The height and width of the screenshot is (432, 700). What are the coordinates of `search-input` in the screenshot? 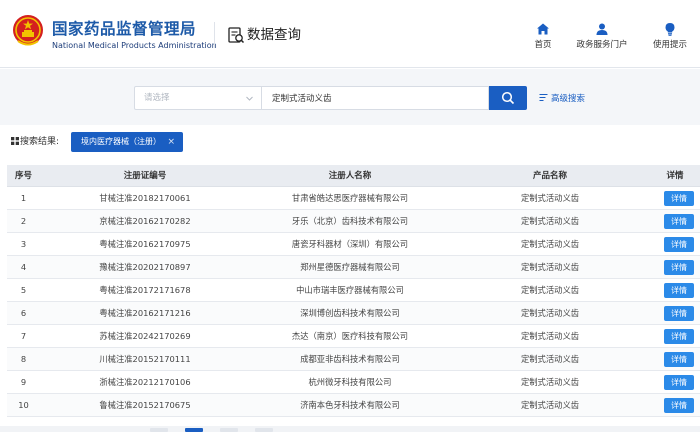 It's located at (375, 98).